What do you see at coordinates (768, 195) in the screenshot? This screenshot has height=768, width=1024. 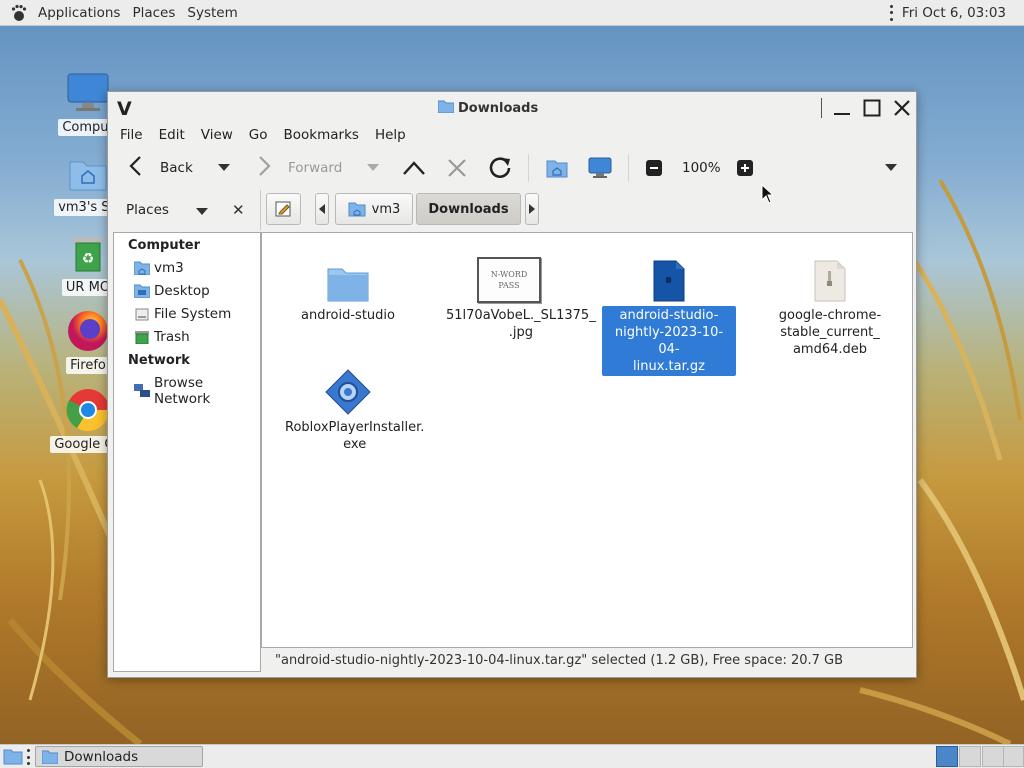 I see `mouse-pointer-icon` at bounding box center [768, 195].